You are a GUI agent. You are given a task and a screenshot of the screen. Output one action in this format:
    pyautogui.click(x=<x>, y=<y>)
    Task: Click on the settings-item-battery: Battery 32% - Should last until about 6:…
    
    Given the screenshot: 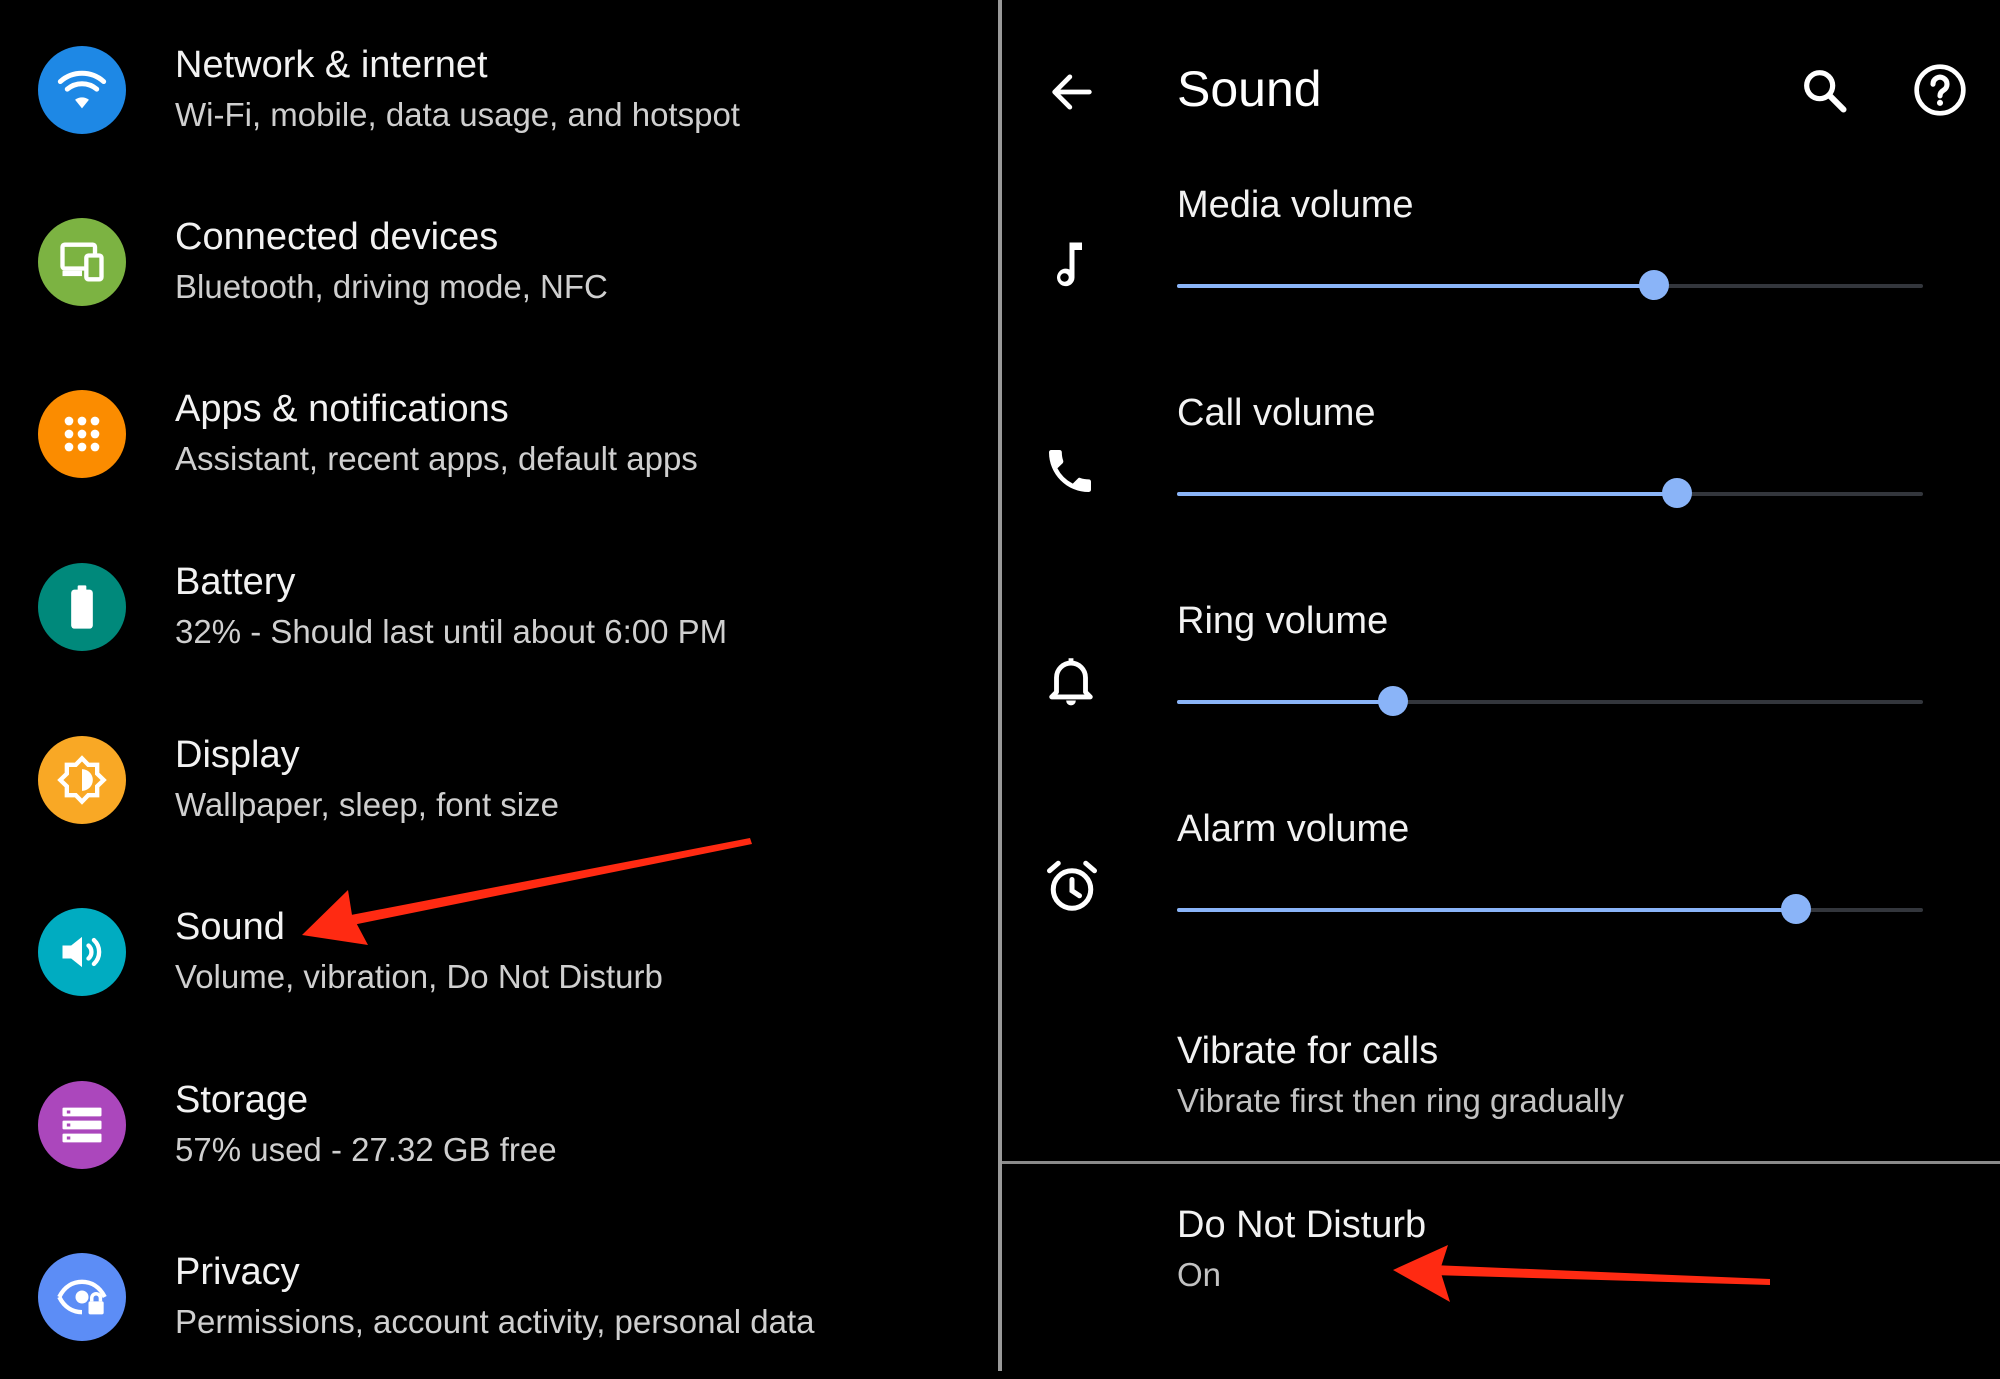 What is the action you would take?
    pyautogui.click(x=499, y=603)
    